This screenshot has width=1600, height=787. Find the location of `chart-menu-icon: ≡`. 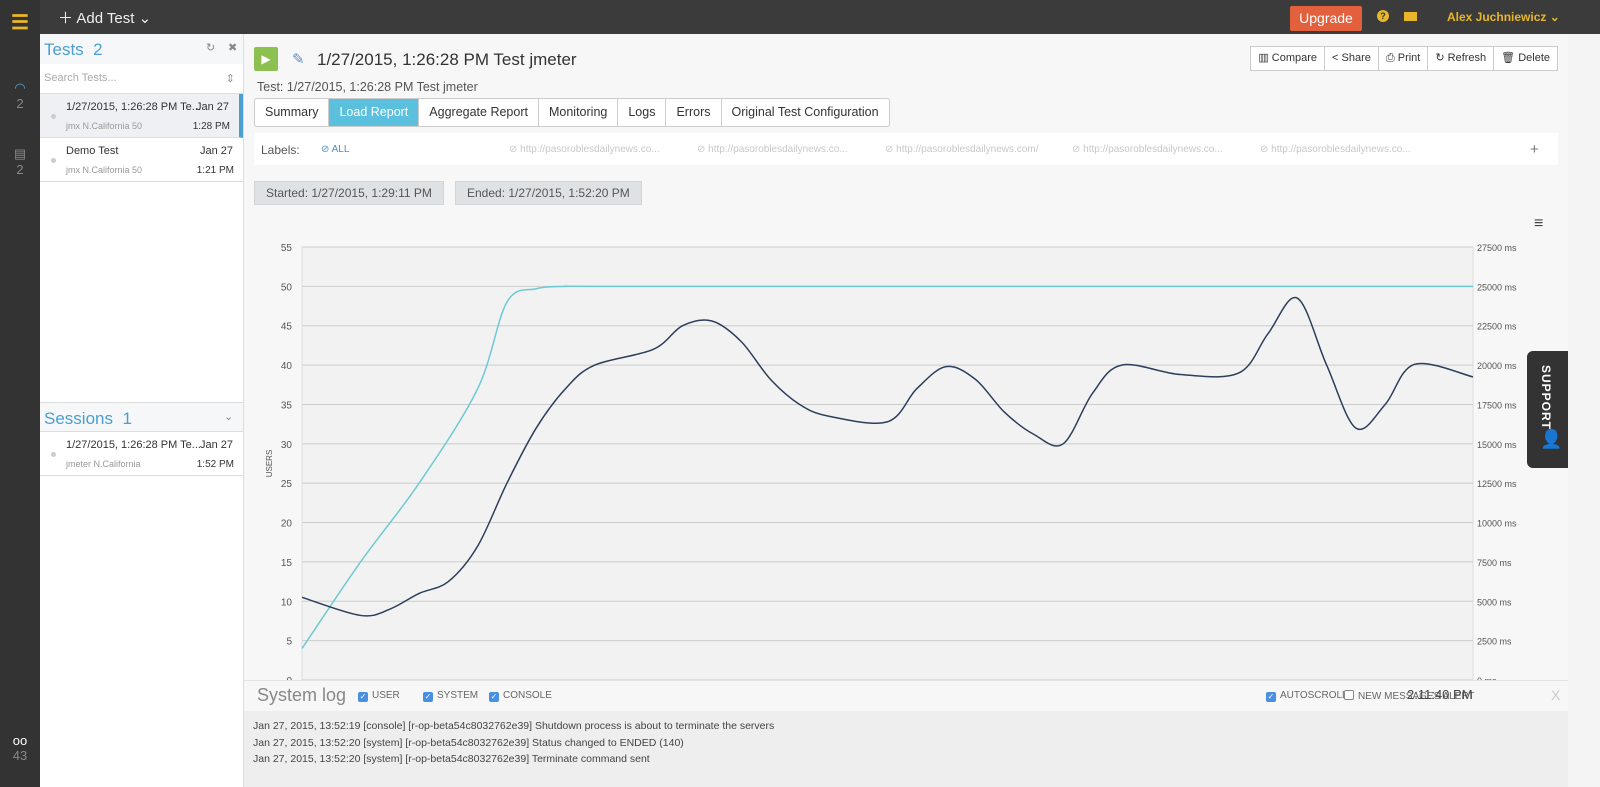

chart-menu-icon: ≡ is located at coordinates (1538, 224).